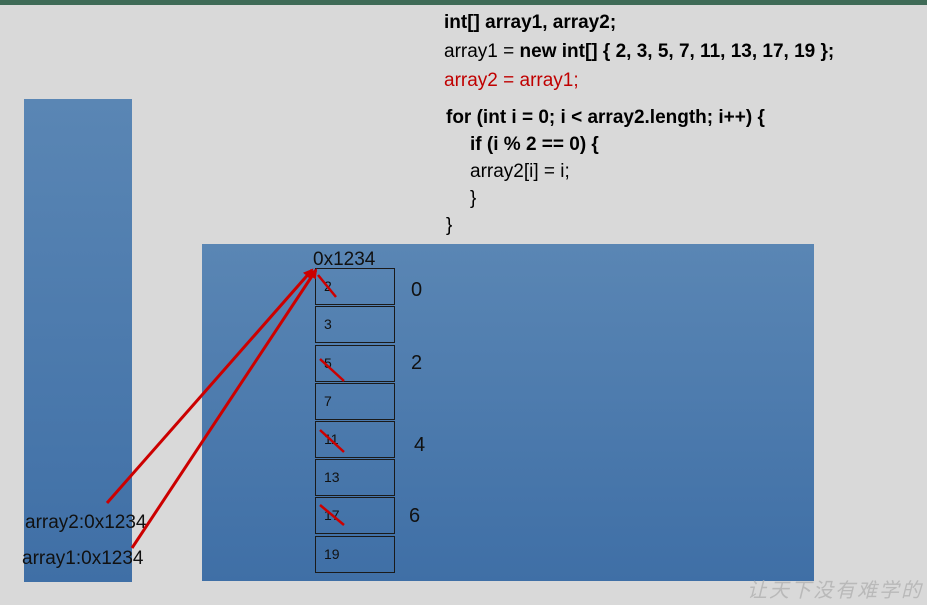  Describe the element at coordinates (449, 225) in the screenshot. I see `code-line-8: }` at that location.